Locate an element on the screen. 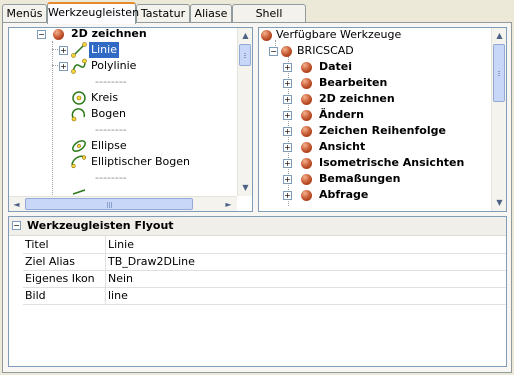 This screenshot has width=514, height=375. property-row: Eigenes Ikon Nein is located at coordinates (264, 279).